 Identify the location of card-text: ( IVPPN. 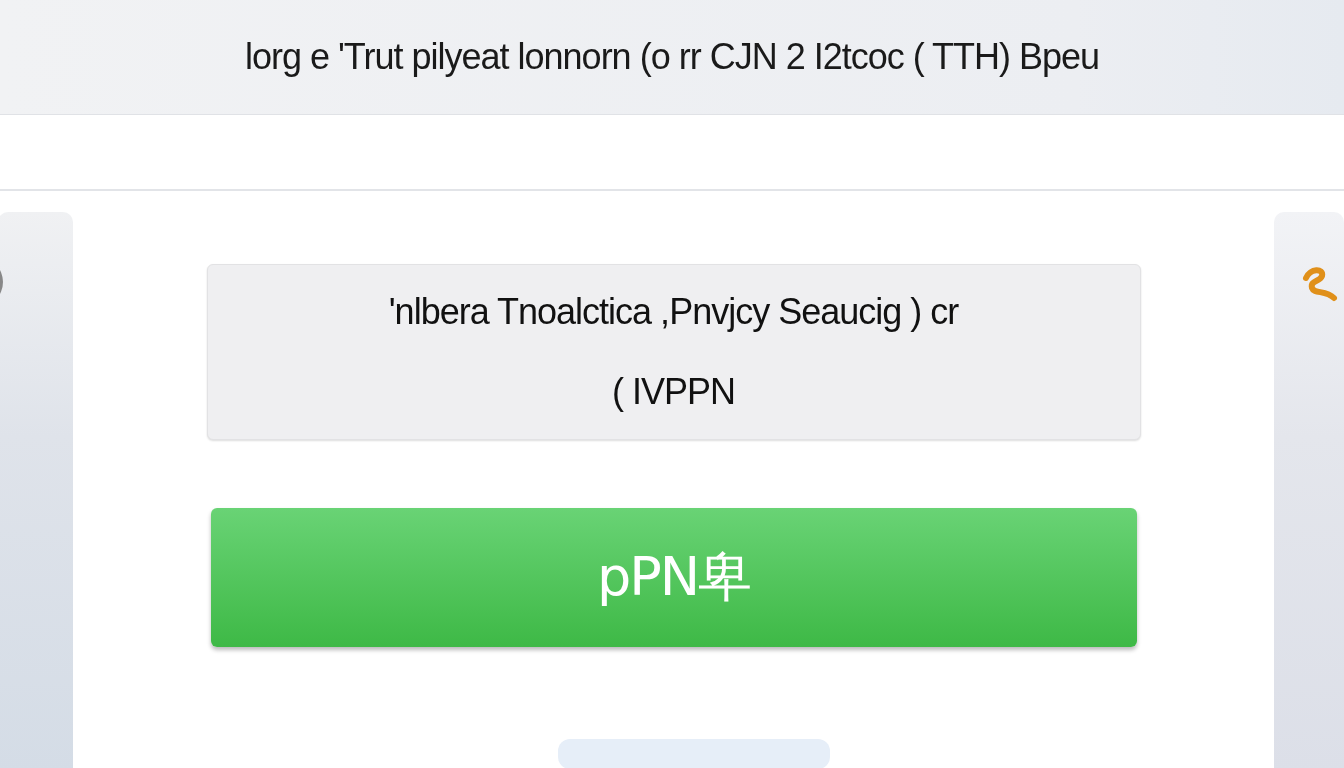
(673, 392).